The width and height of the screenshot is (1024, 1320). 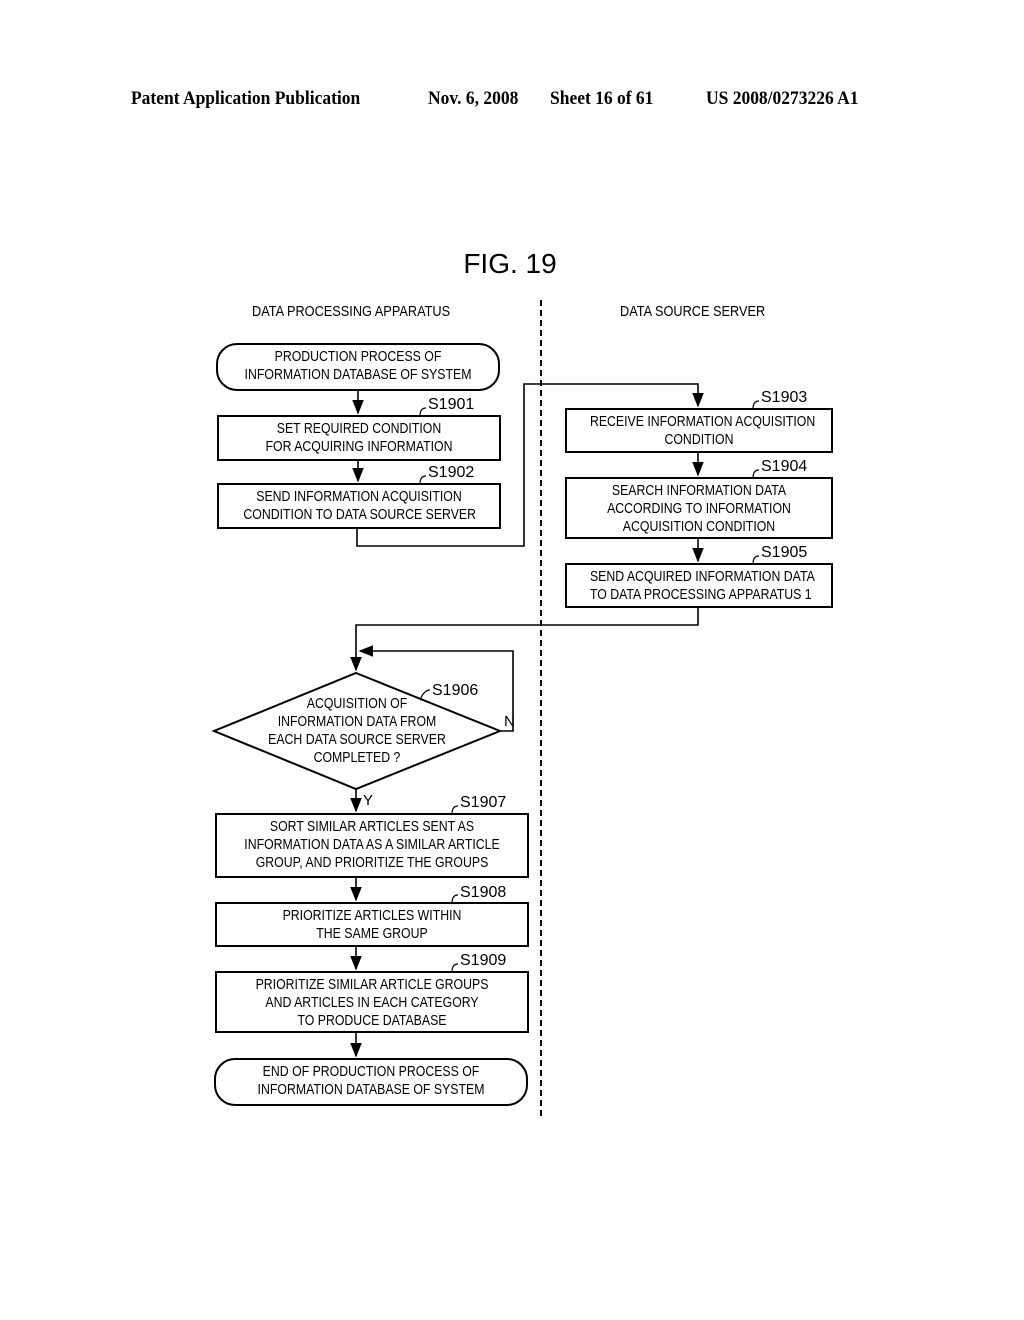 I want to click on s1903-line-2: CONDITION, so click(x=699, y=439).